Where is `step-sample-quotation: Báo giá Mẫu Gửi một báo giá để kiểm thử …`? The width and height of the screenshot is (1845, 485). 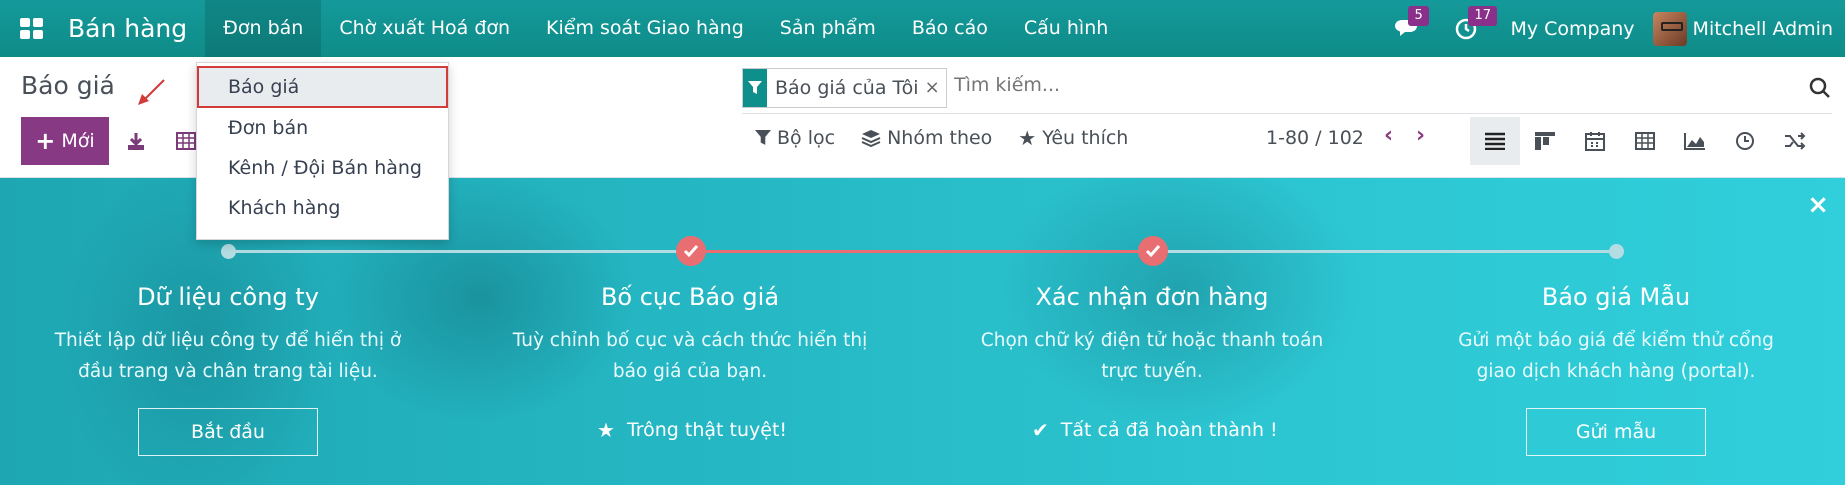 step-sample-quotation: Báo giá Mẫu Gửi một báo giá để kiểm thử … is located at coordinates (1616, 335).